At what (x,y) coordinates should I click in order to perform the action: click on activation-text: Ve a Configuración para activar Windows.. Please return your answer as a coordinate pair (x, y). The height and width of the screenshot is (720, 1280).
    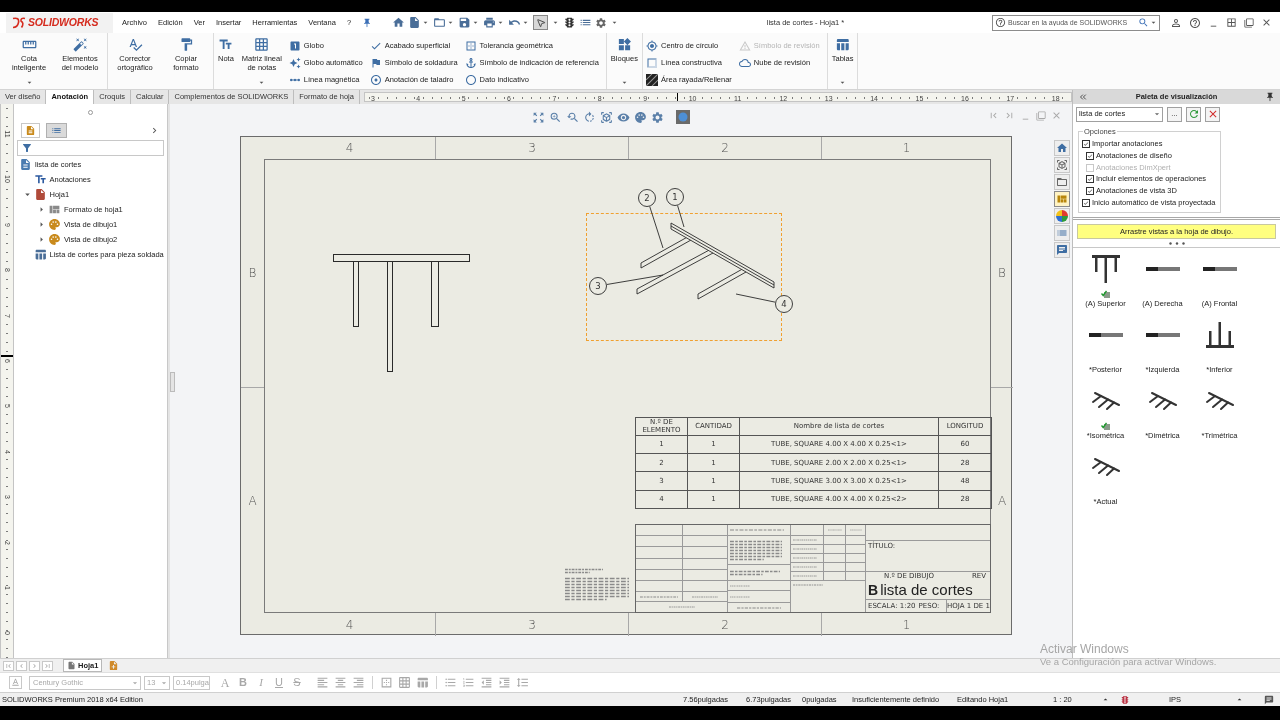
    Looking at the image, I should click on (1128, 662).